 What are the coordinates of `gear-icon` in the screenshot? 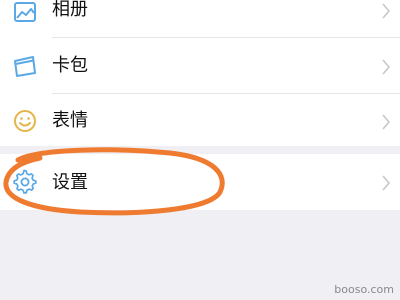 It's located at (25, 181).